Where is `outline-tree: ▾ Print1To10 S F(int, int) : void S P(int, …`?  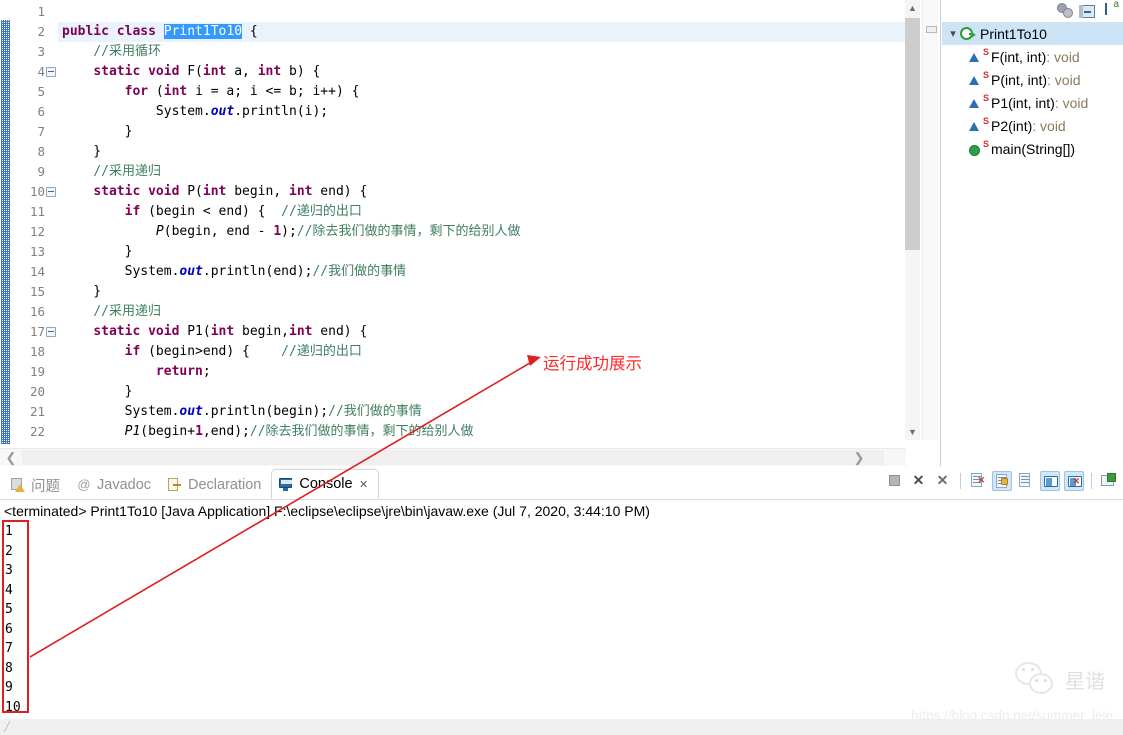
outline-tree: ▾ Print1To10 S F(int, int) : void S P(int, … is located at coordinates (1032, 90).